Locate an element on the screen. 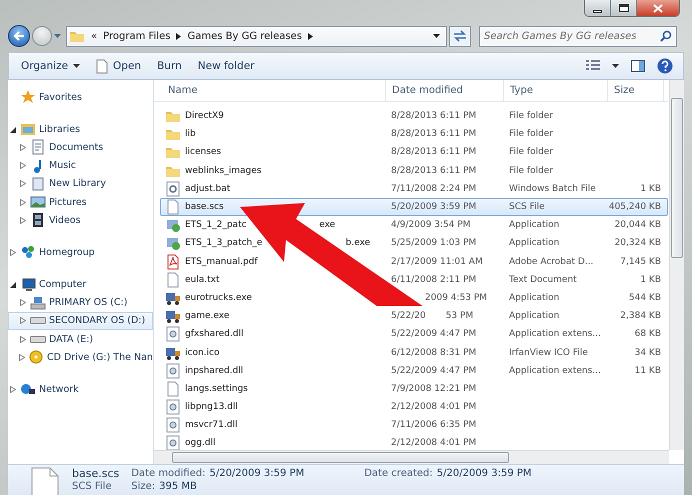  column-header: Date modified is located at coordinates (445, 91).